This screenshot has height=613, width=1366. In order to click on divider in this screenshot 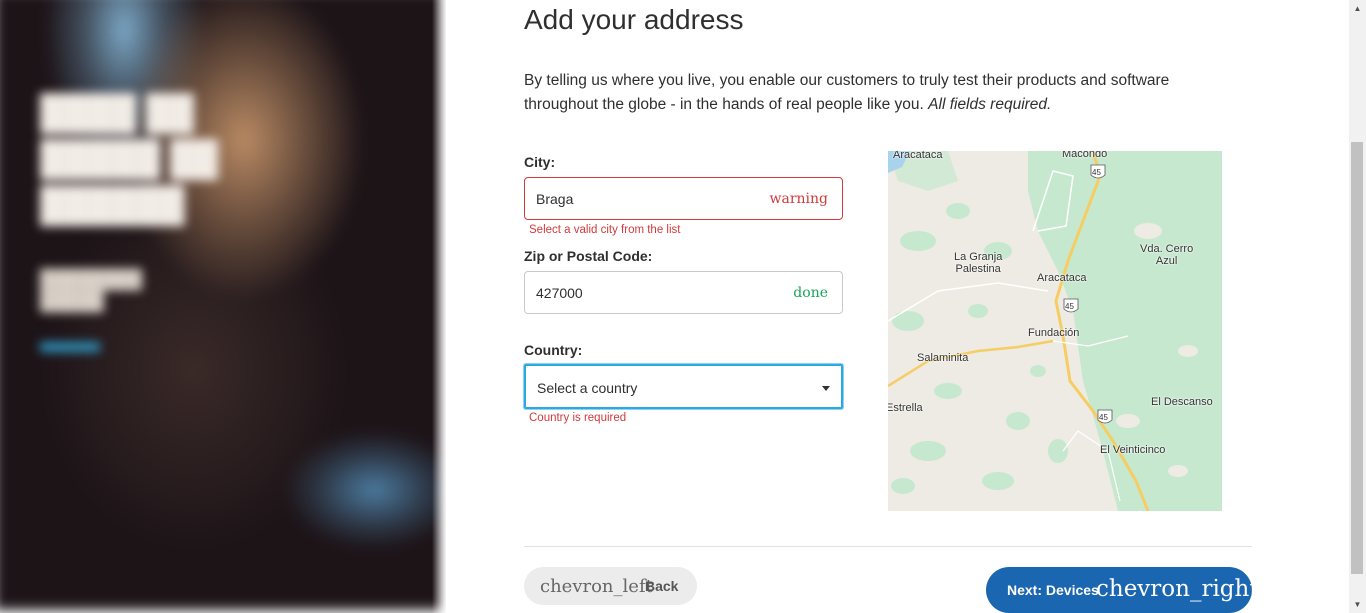, I will do `click(888, 546)`.